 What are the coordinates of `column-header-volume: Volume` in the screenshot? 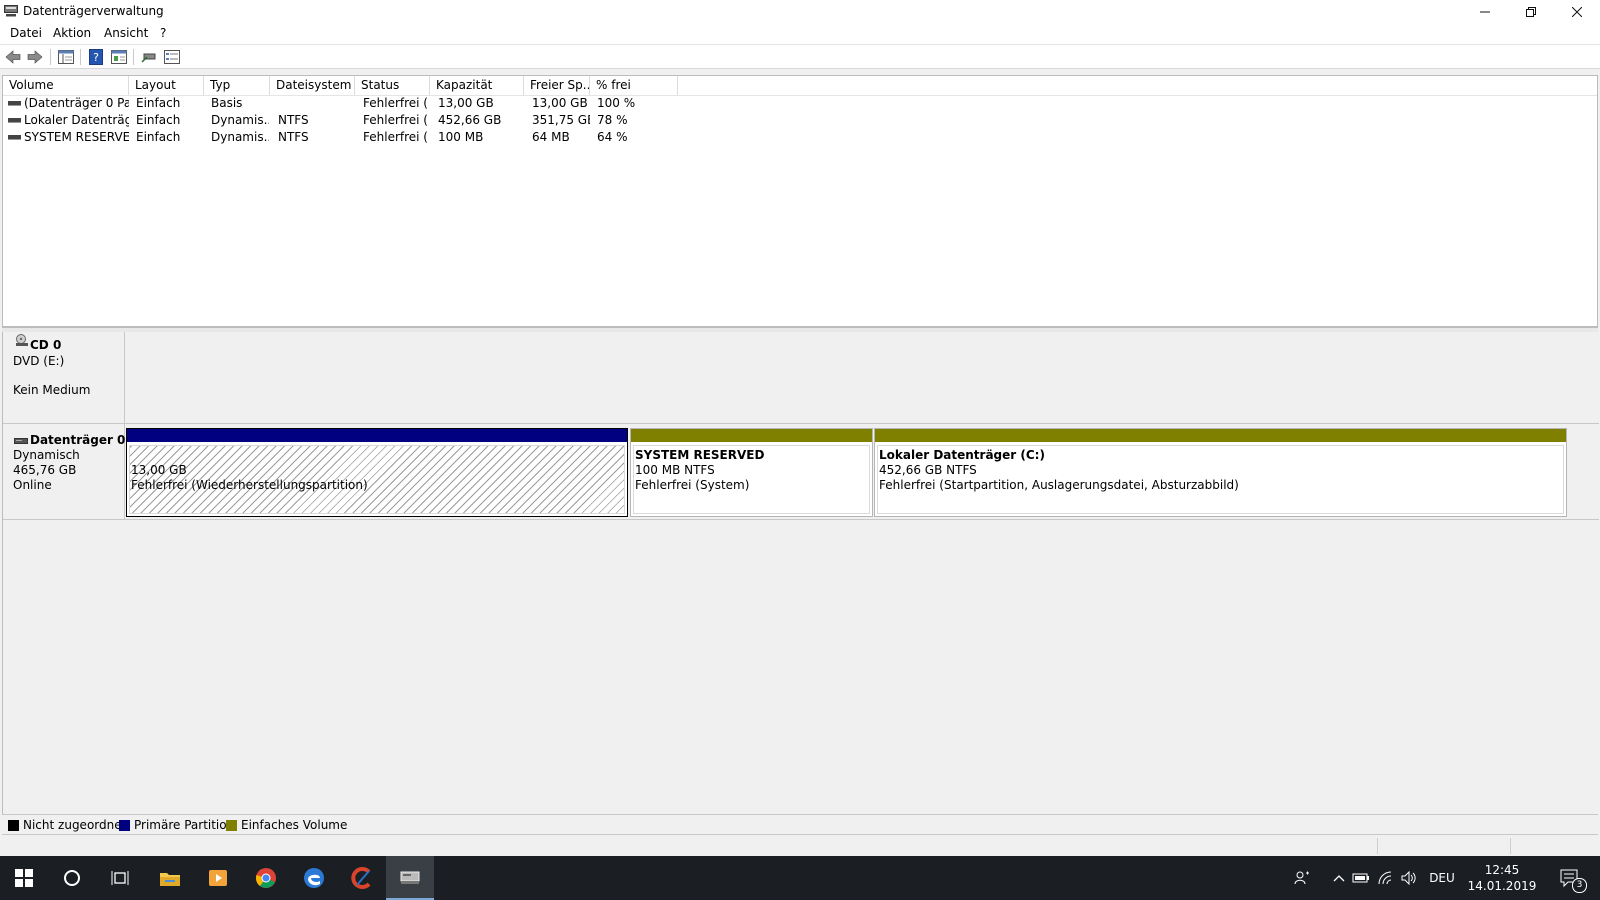 It's located at (66, 85).